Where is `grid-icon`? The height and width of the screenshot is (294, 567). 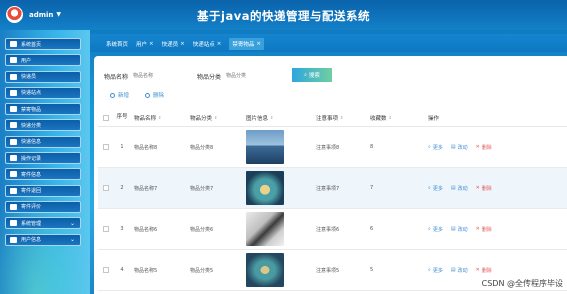 grid-icon is located at coordinates (13, 190).